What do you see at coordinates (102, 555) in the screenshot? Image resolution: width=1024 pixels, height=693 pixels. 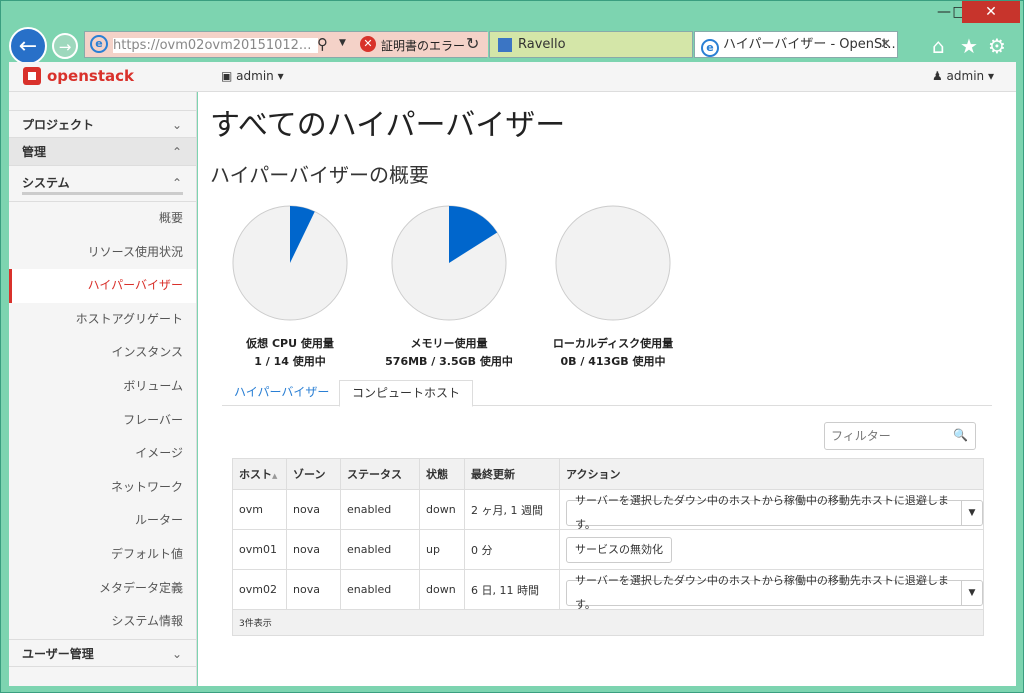 I see `sidebar-item-defaults: デフォルト値` at bounding box center [102, 555].